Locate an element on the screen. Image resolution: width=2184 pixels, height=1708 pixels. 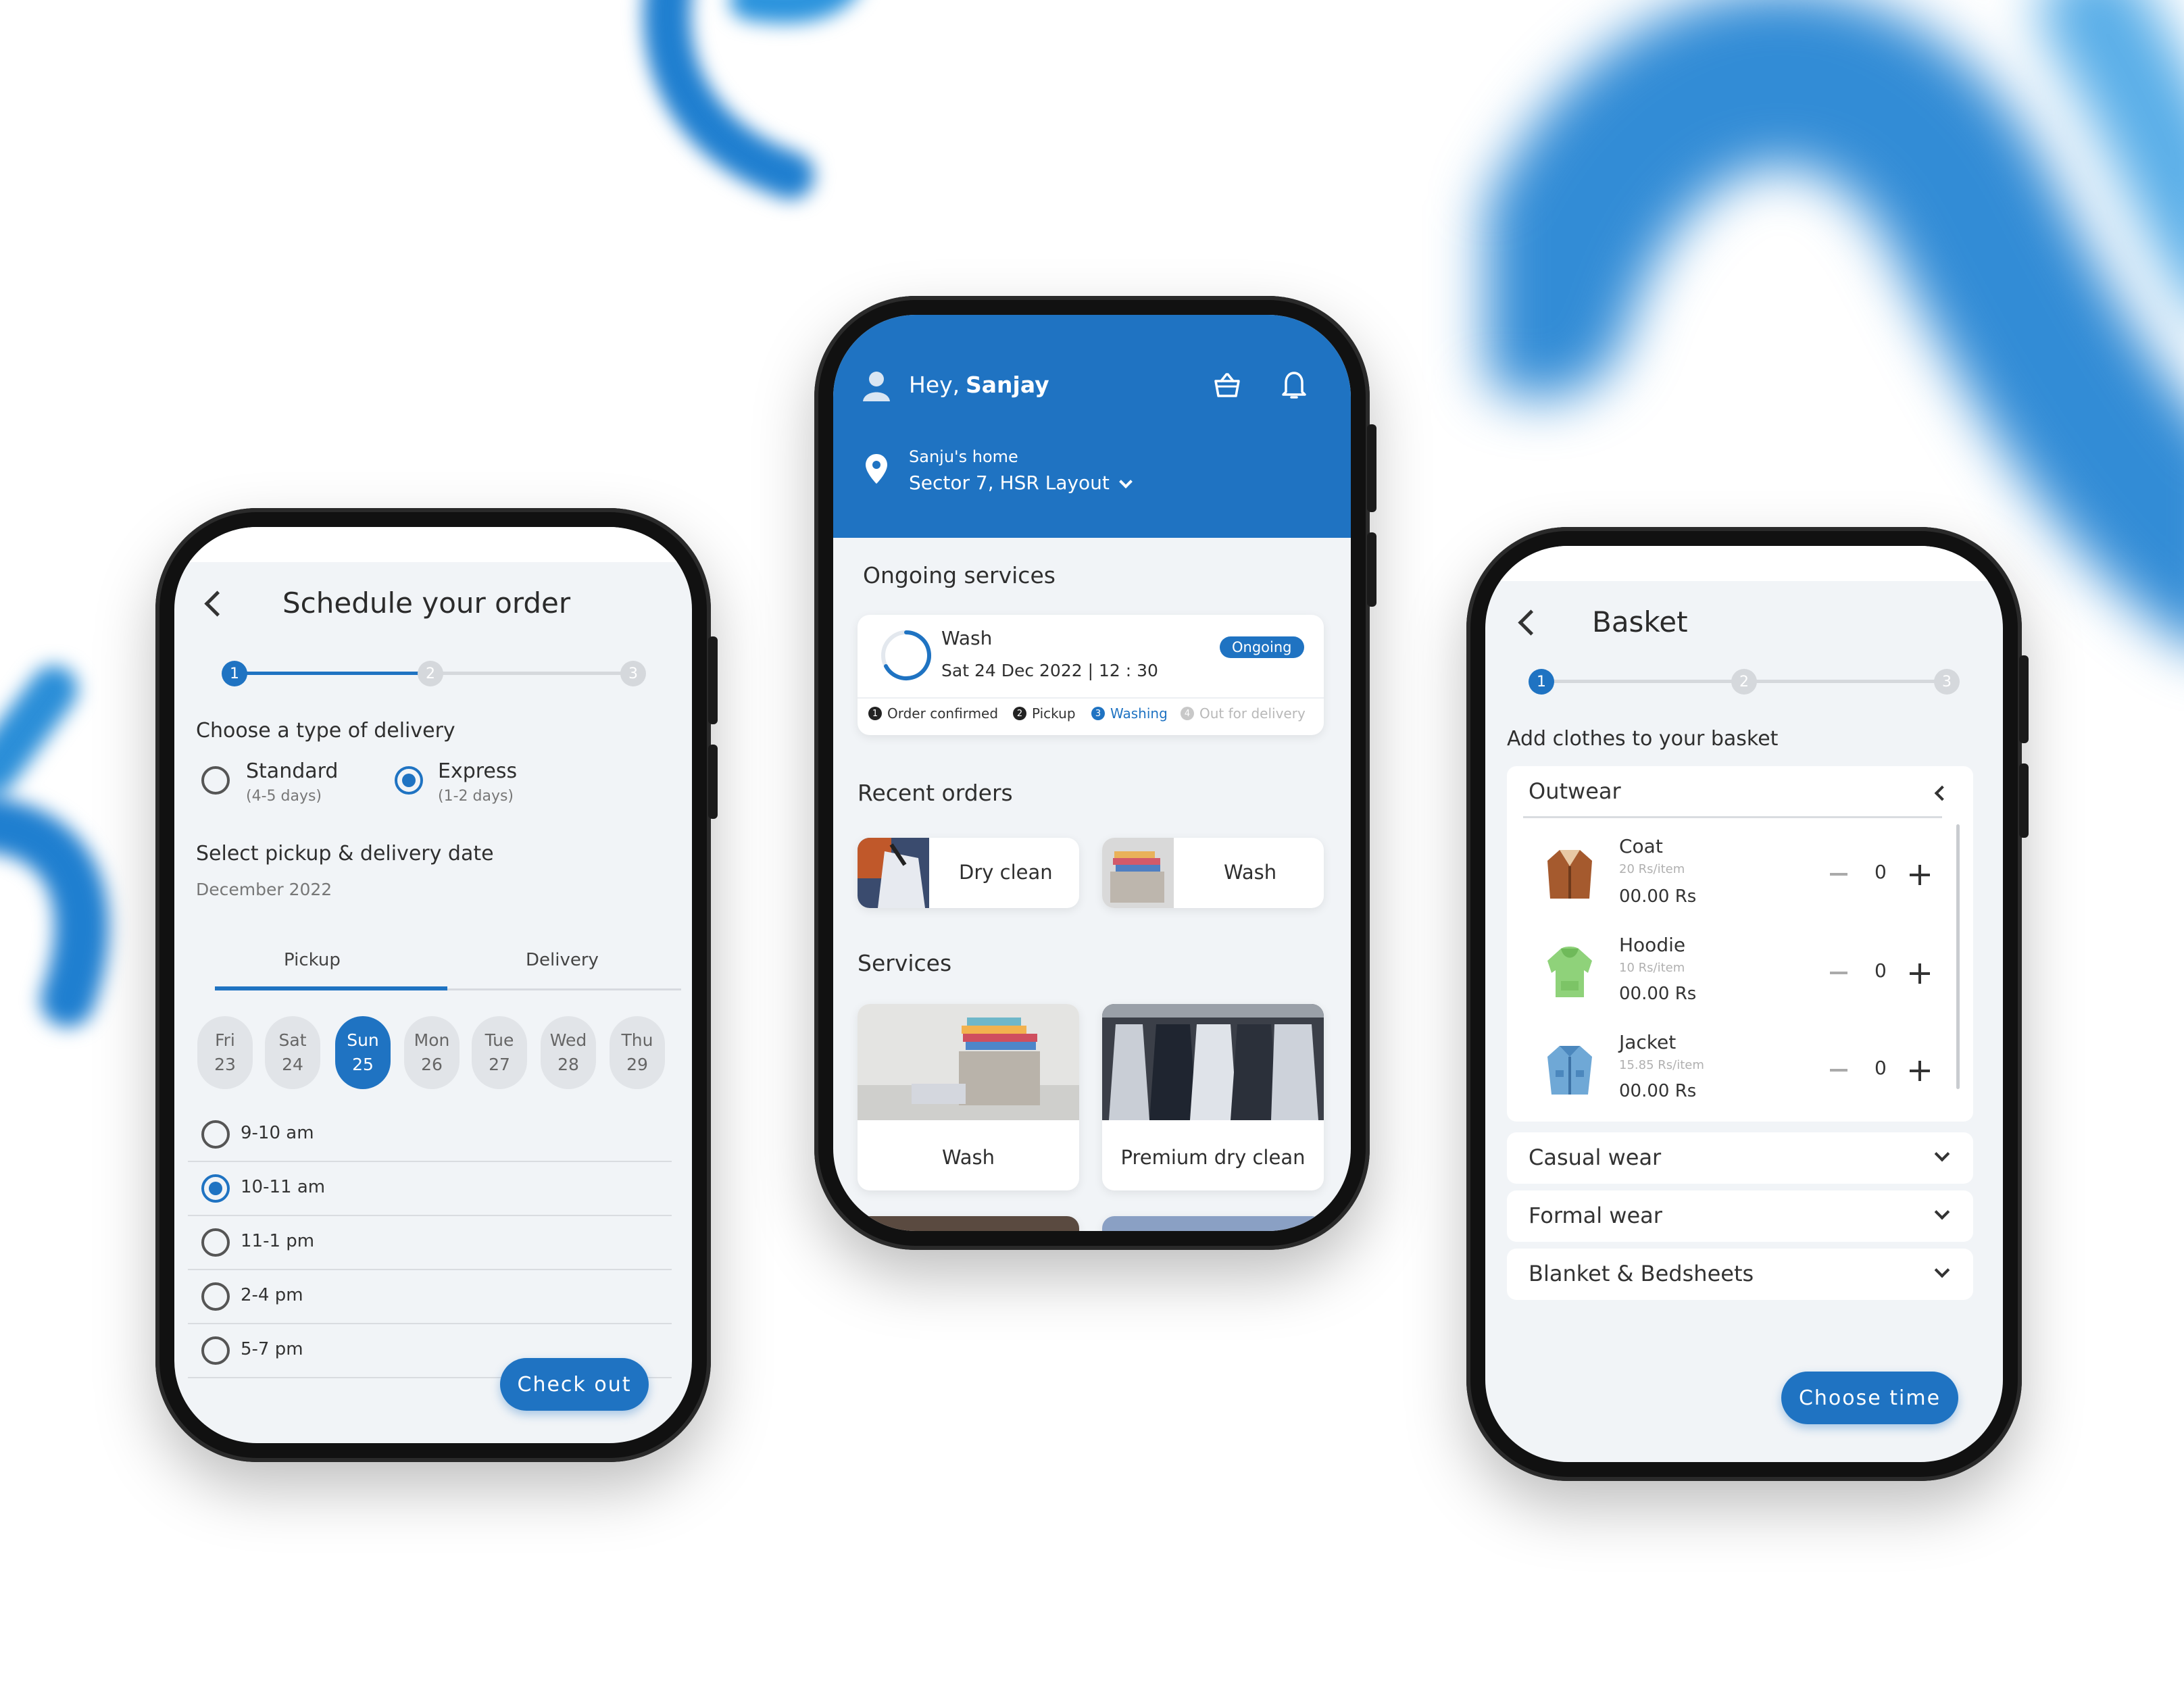
progress-step: 2 Pickup is located at coordinates (1045, 714).